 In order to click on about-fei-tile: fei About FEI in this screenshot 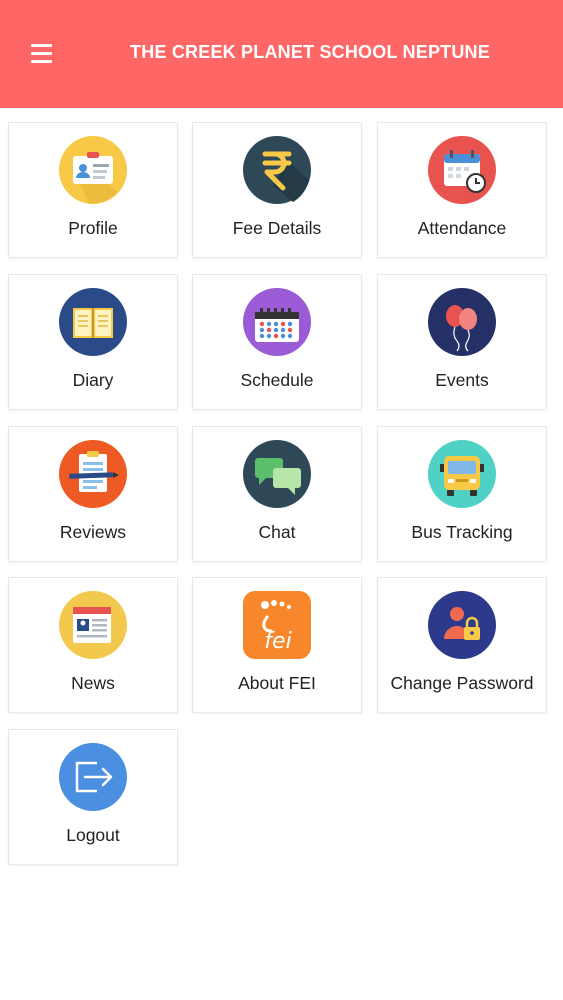, I will do `click(277, 645)`.